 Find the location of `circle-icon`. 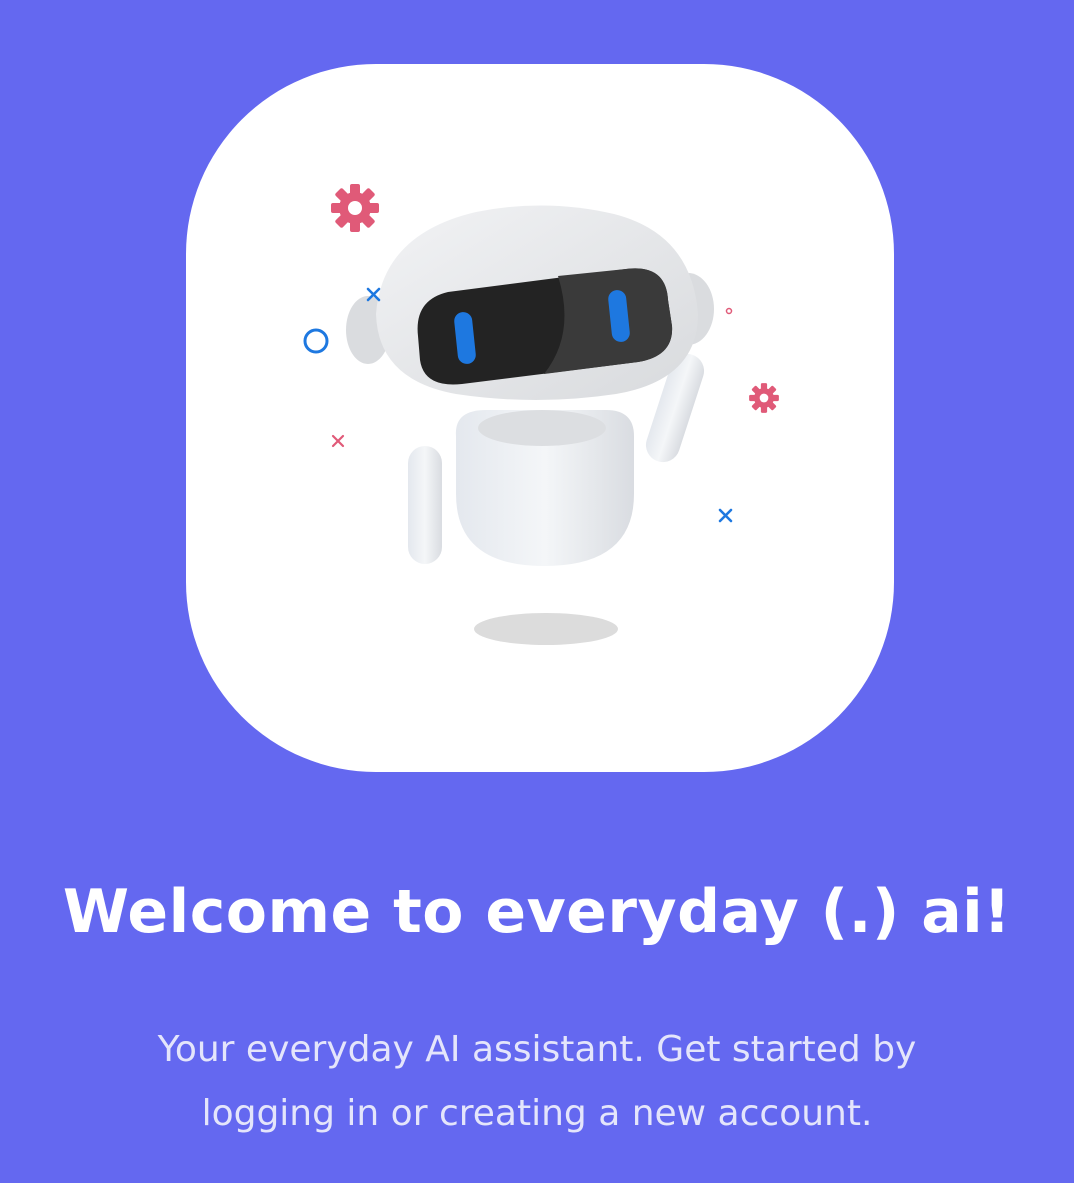

circle-icon is located at coordinates (316, 341).